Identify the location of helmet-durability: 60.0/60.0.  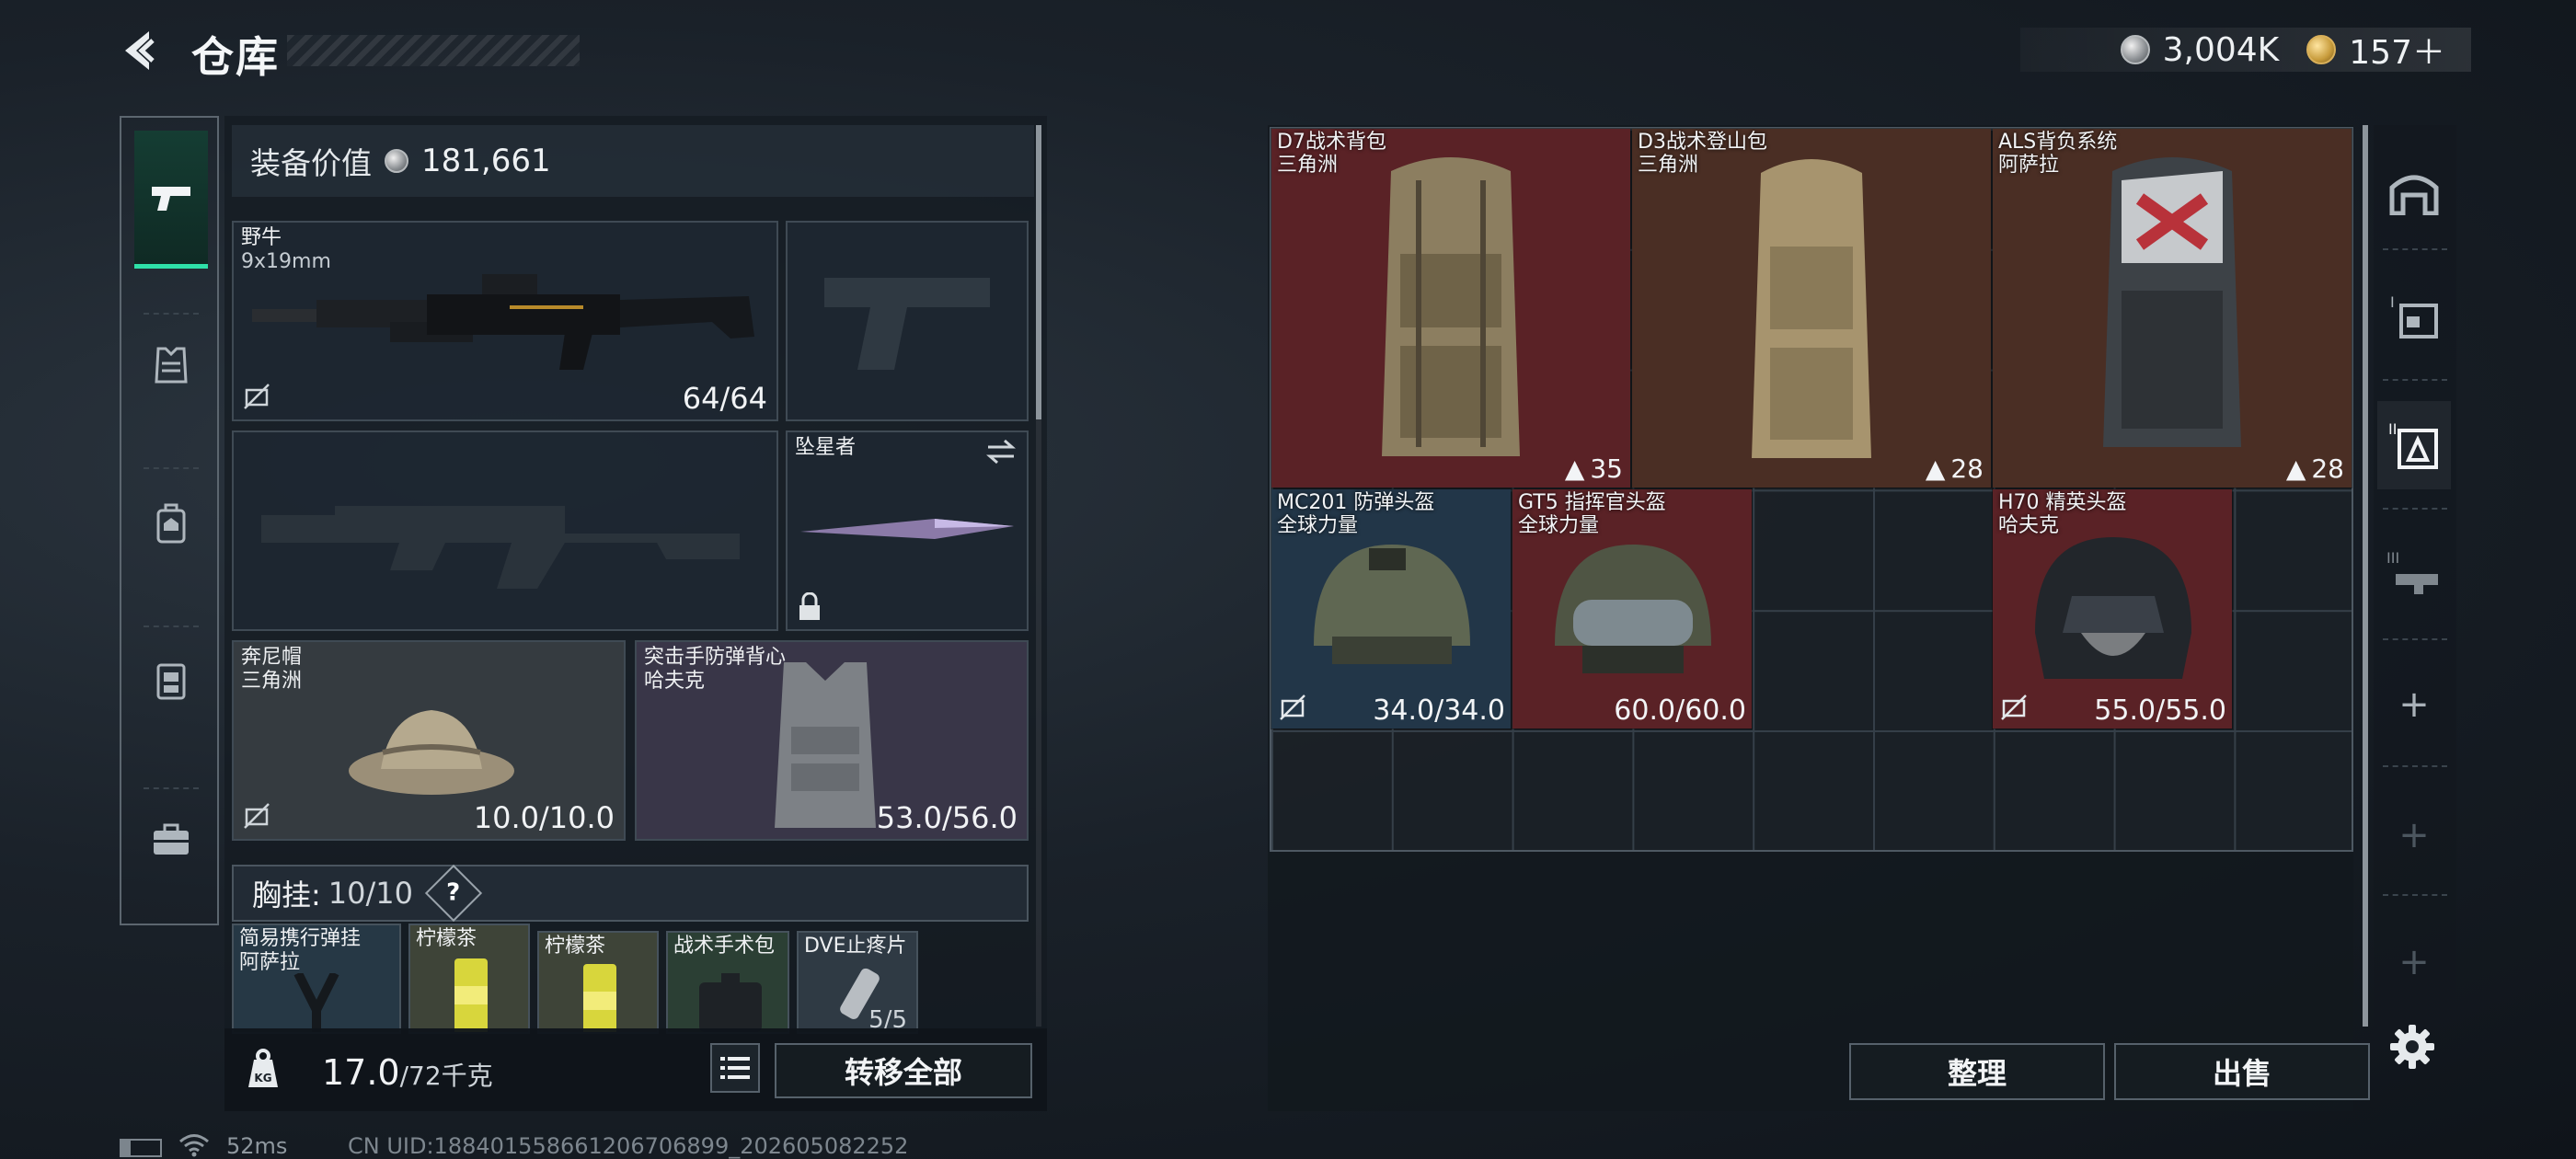
(1680, 710).